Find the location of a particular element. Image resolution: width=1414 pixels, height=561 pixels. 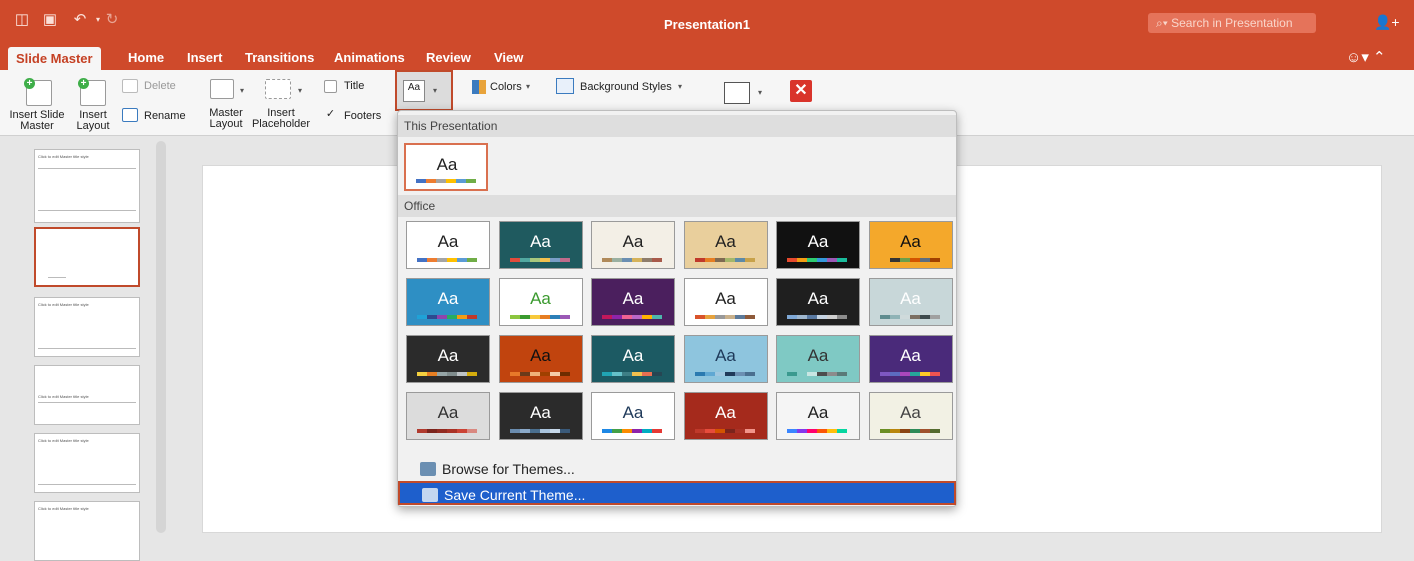

delete-button: Delete is located at coordinates (160, 86).